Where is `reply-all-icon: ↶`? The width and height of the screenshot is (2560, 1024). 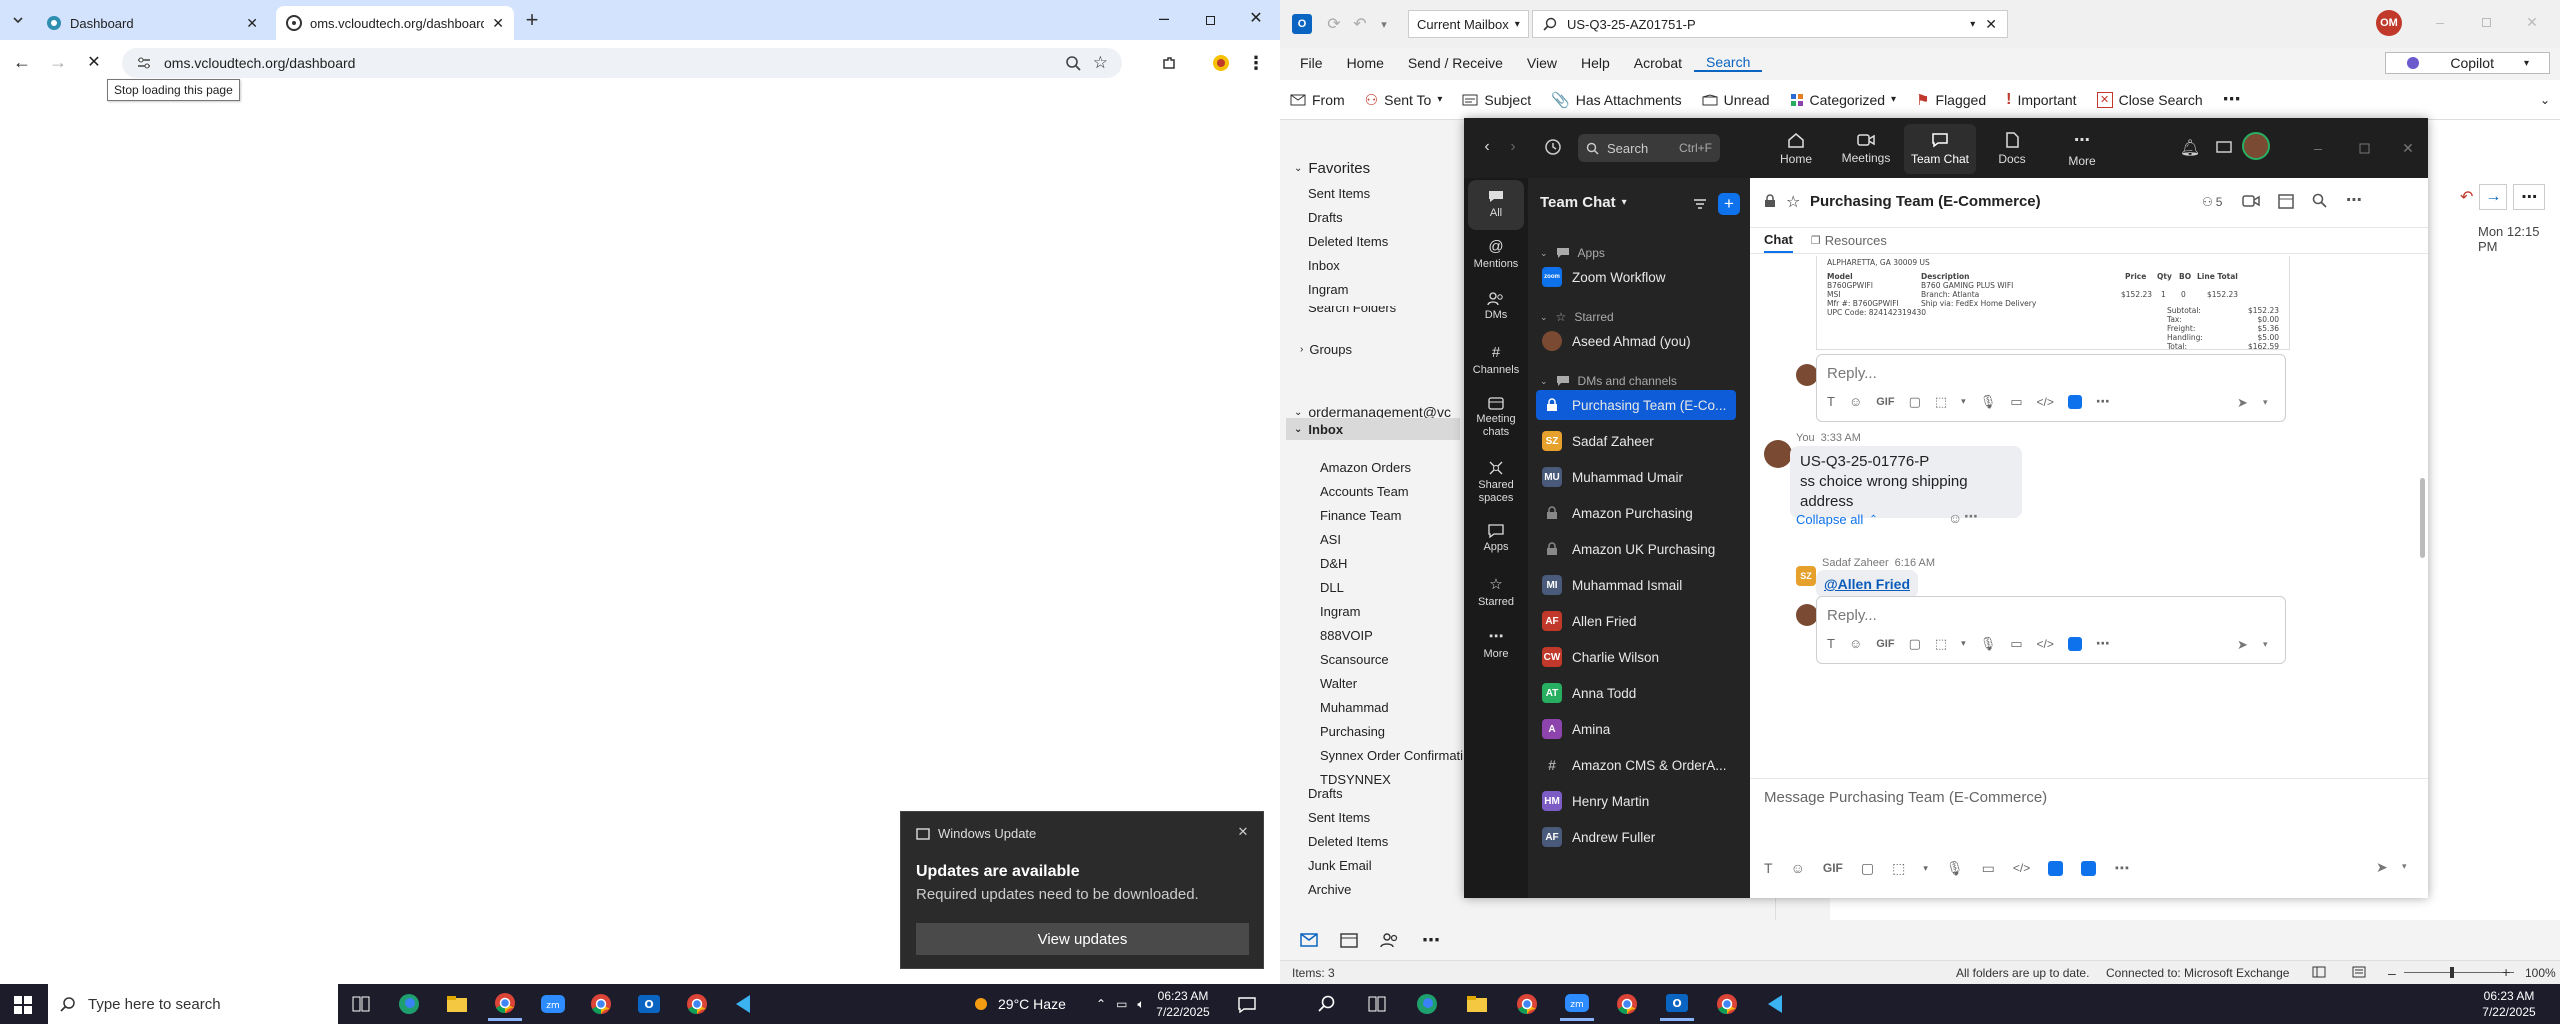 reply-all-icon: ↶ is located at coordinates (2466, 197).